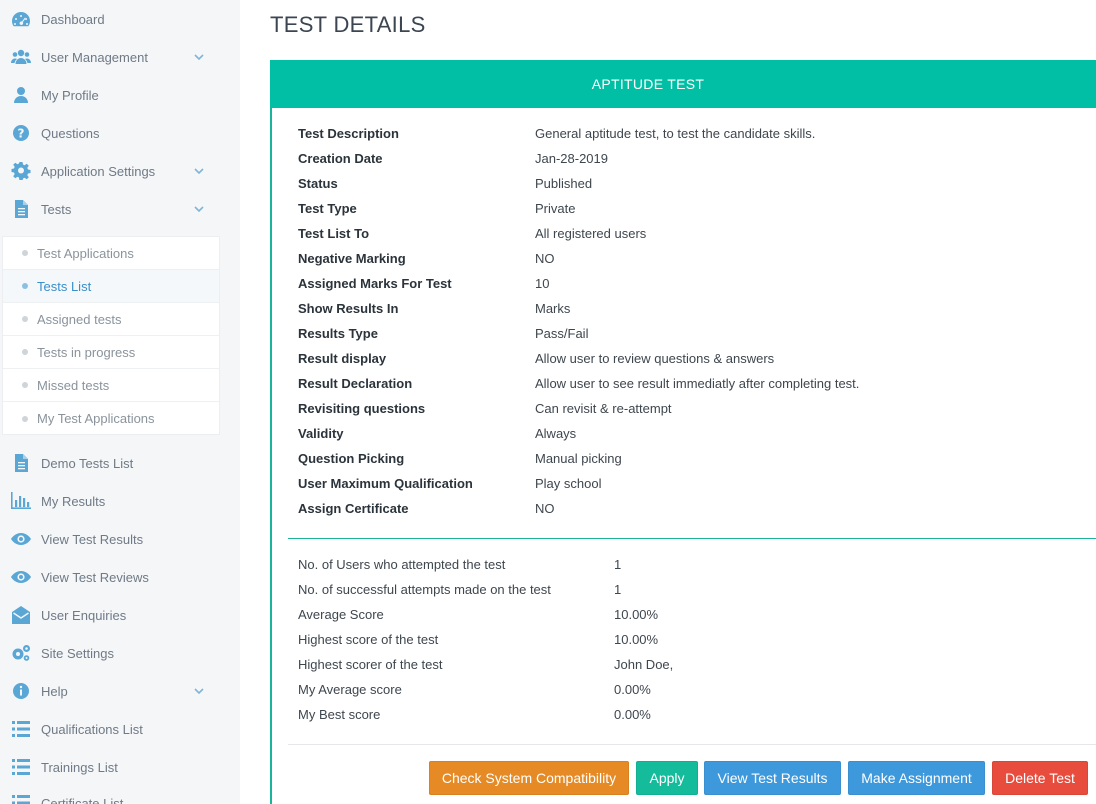 The height and width of the screenshot is (804, 1096). I want to click on stat-key: Average Score, so click(341, 614).